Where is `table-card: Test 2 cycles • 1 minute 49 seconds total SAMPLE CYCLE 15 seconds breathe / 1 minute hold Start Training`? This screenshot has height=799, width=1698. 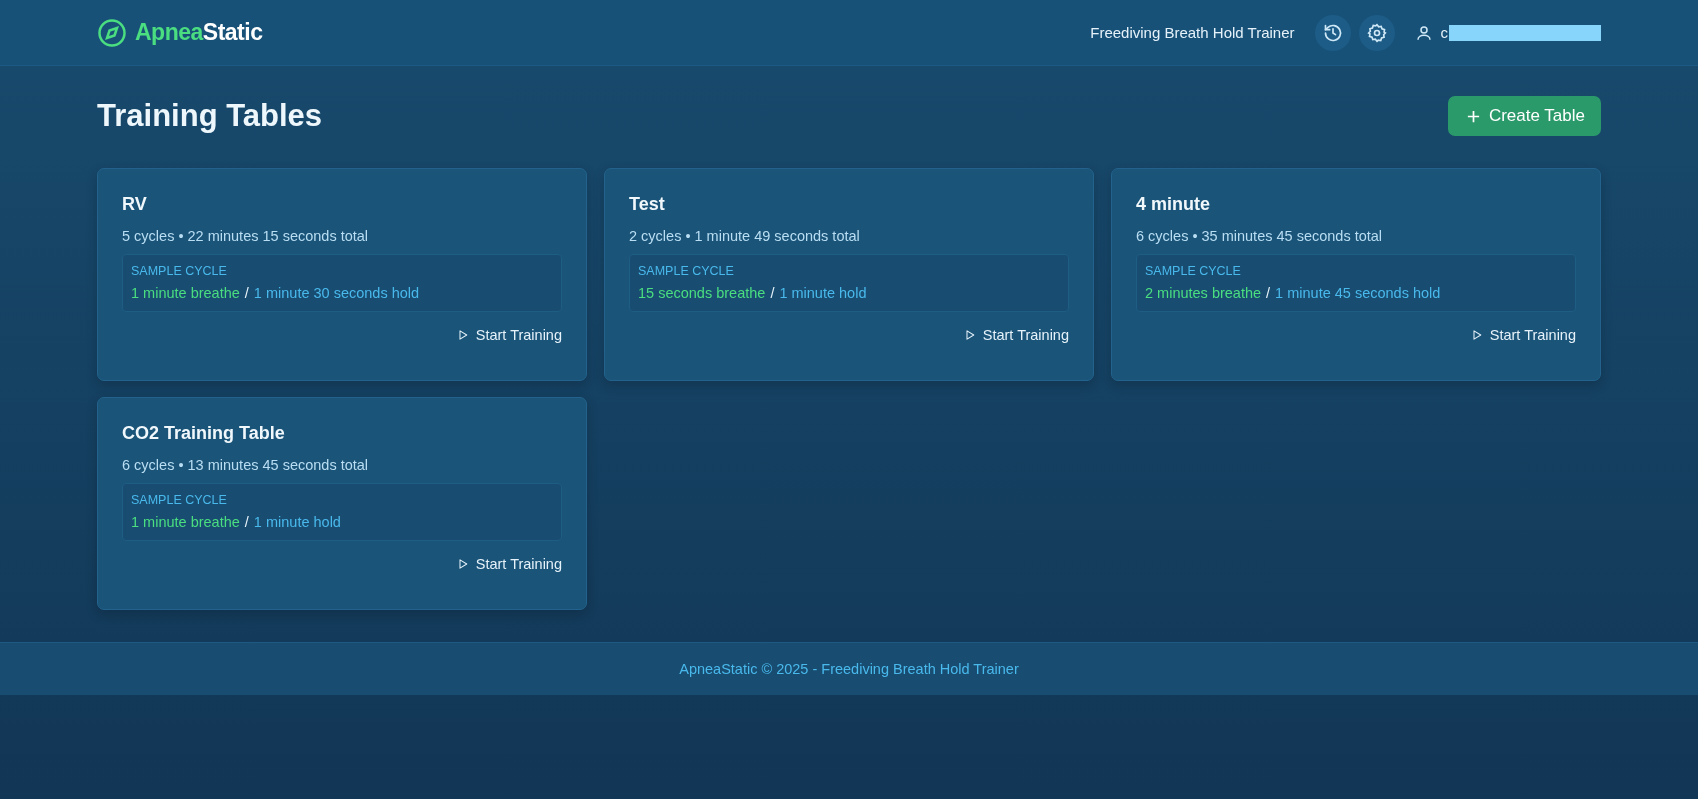
table-card: Test 2 cycles • 1 minute 49 seconds total SAMPLE CYCLE 15 seconds breathe / 1 minute hold Start Training is located at coordinates (849, 274).